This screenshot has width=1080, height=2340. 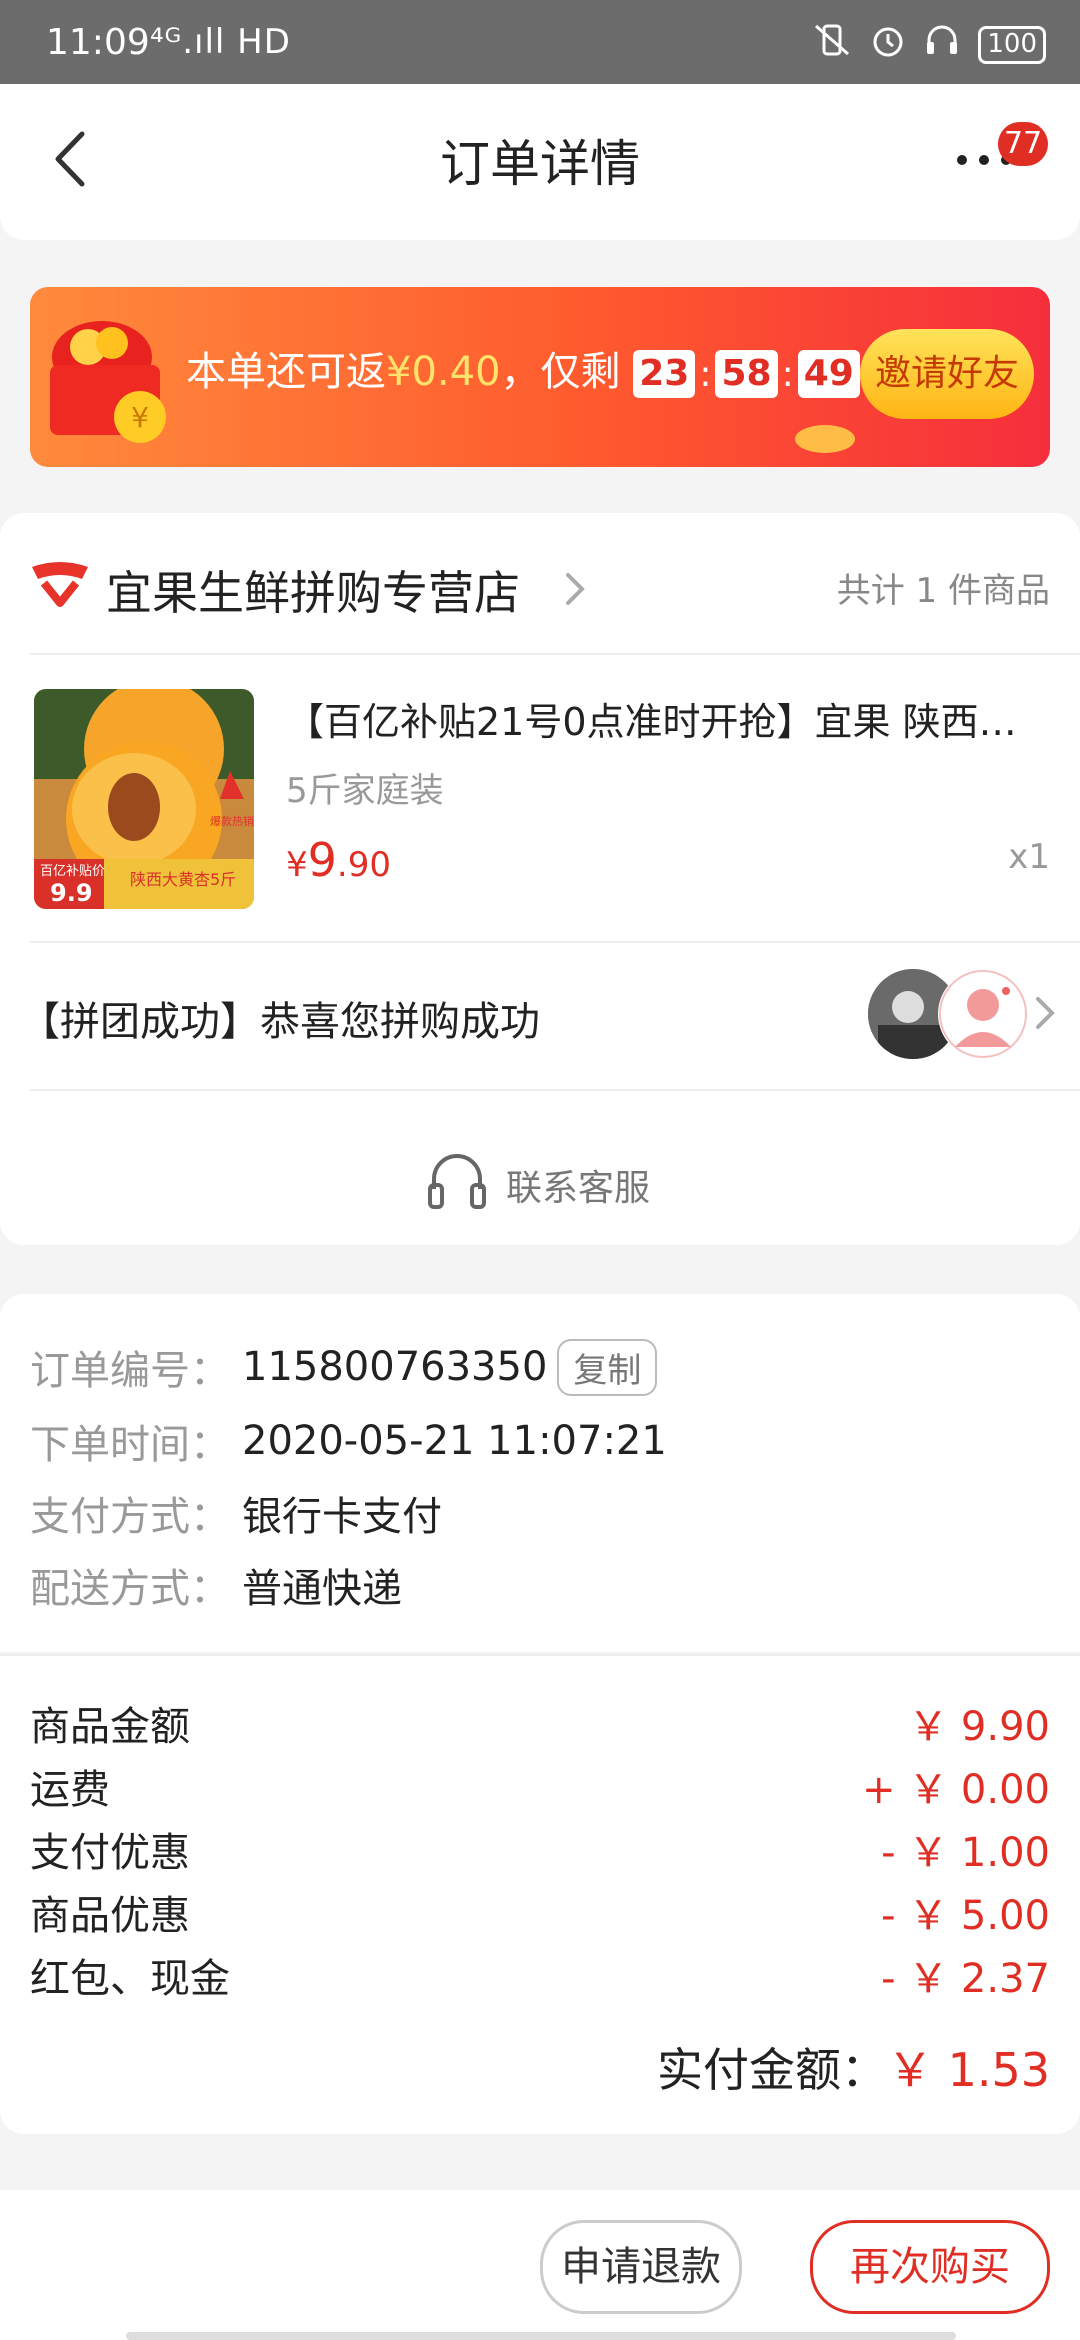 What do you see at coordinates (1012, 44) in the screenshot?
I see `battery-indicator: 100` at bounding box center [1012, 44].